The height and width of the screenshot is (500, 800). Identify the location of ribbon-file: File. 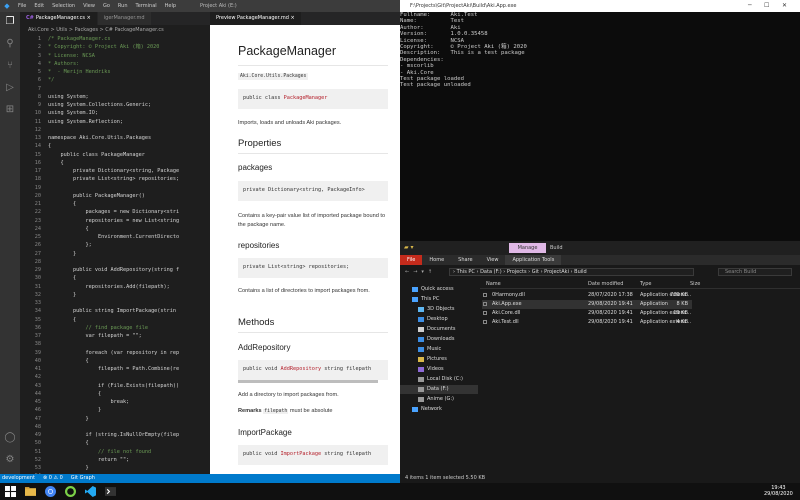
(411, 260).